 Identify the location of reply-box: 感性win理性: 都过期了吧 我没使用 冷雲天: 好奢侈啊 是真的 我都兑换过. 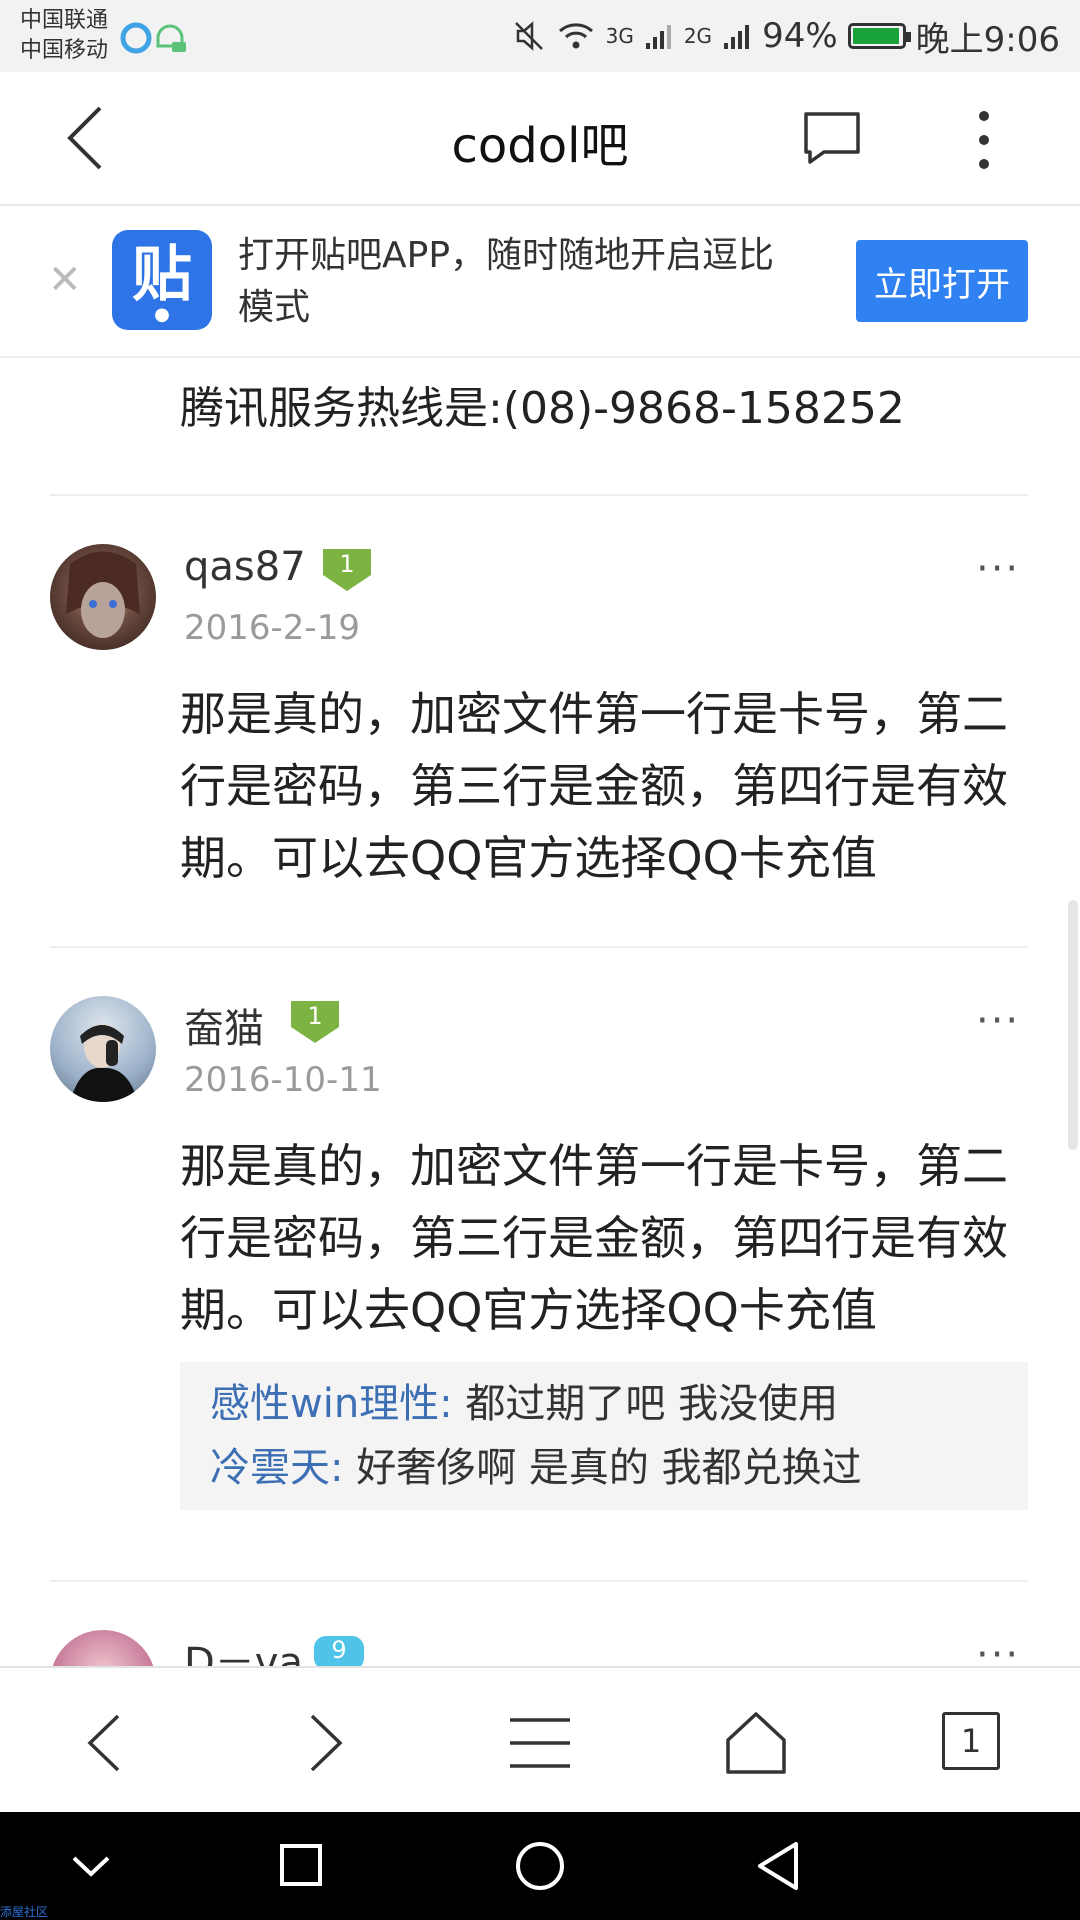
(604, 1436).